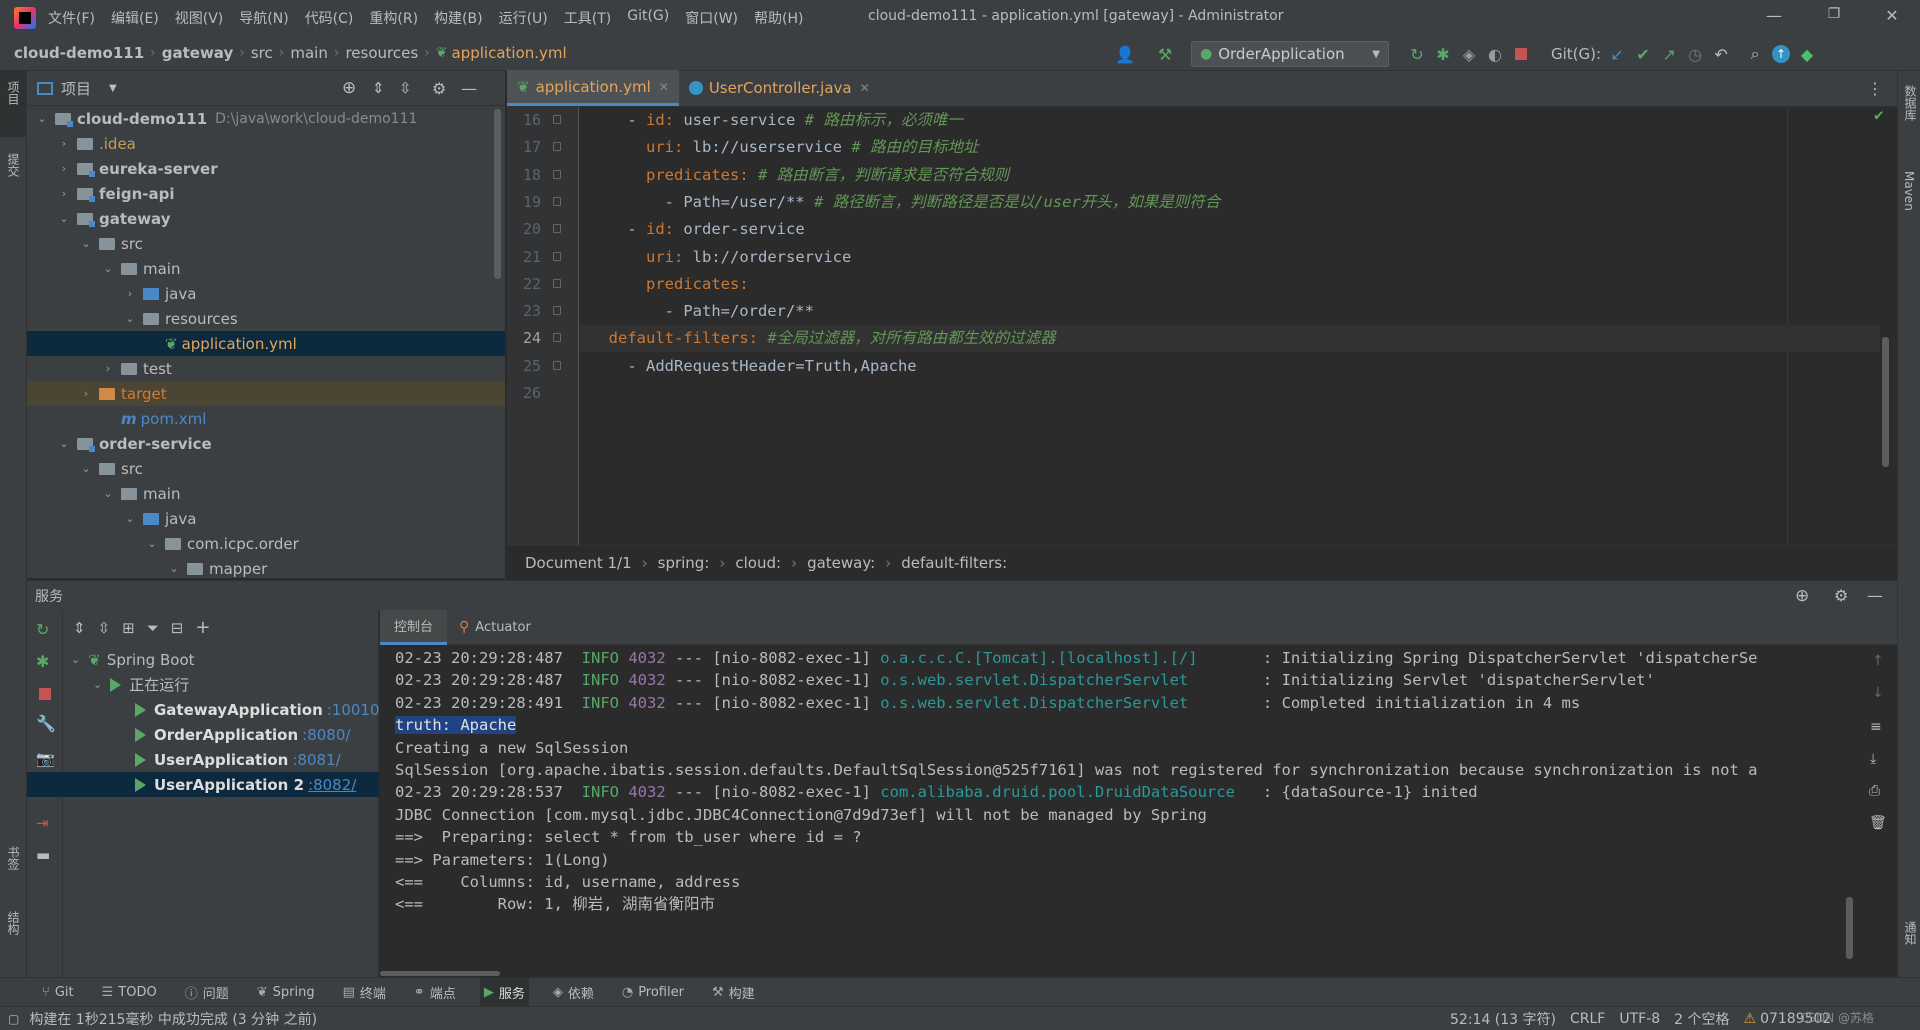 This screenshot has height=1030, width=1920. What do you see at coordinates (129, 992) in the screenshot?
I see `tool-window-button: ☰ TODO` at bounding box center [129, 992].